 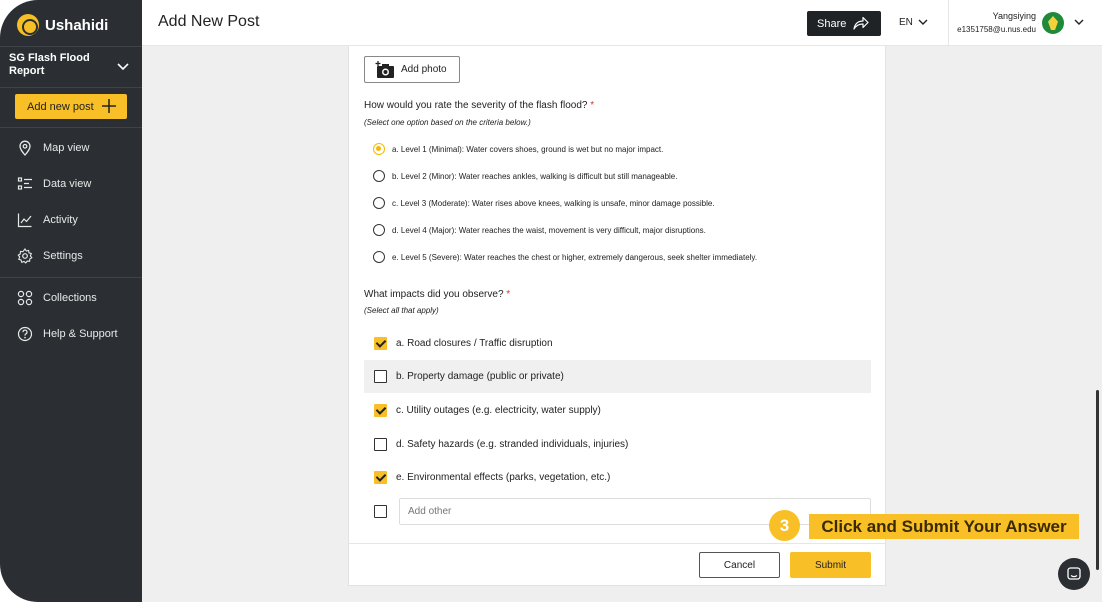 What do you see at coordinates (384, 69) in the screenshot?
I see `camera-add-icon` at bounding box center [384, 69].